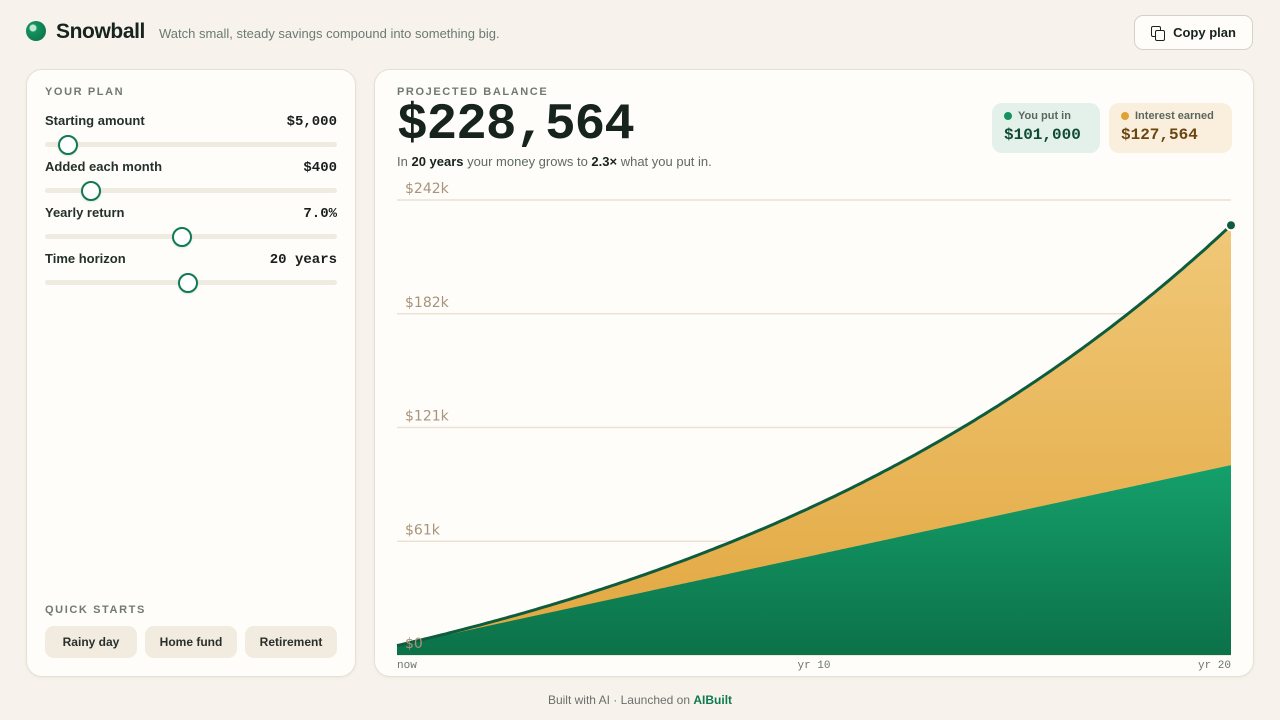 The image size is (1280, 720). I want to click on copy-plan-button: Copy plan, so click(1193, 32).